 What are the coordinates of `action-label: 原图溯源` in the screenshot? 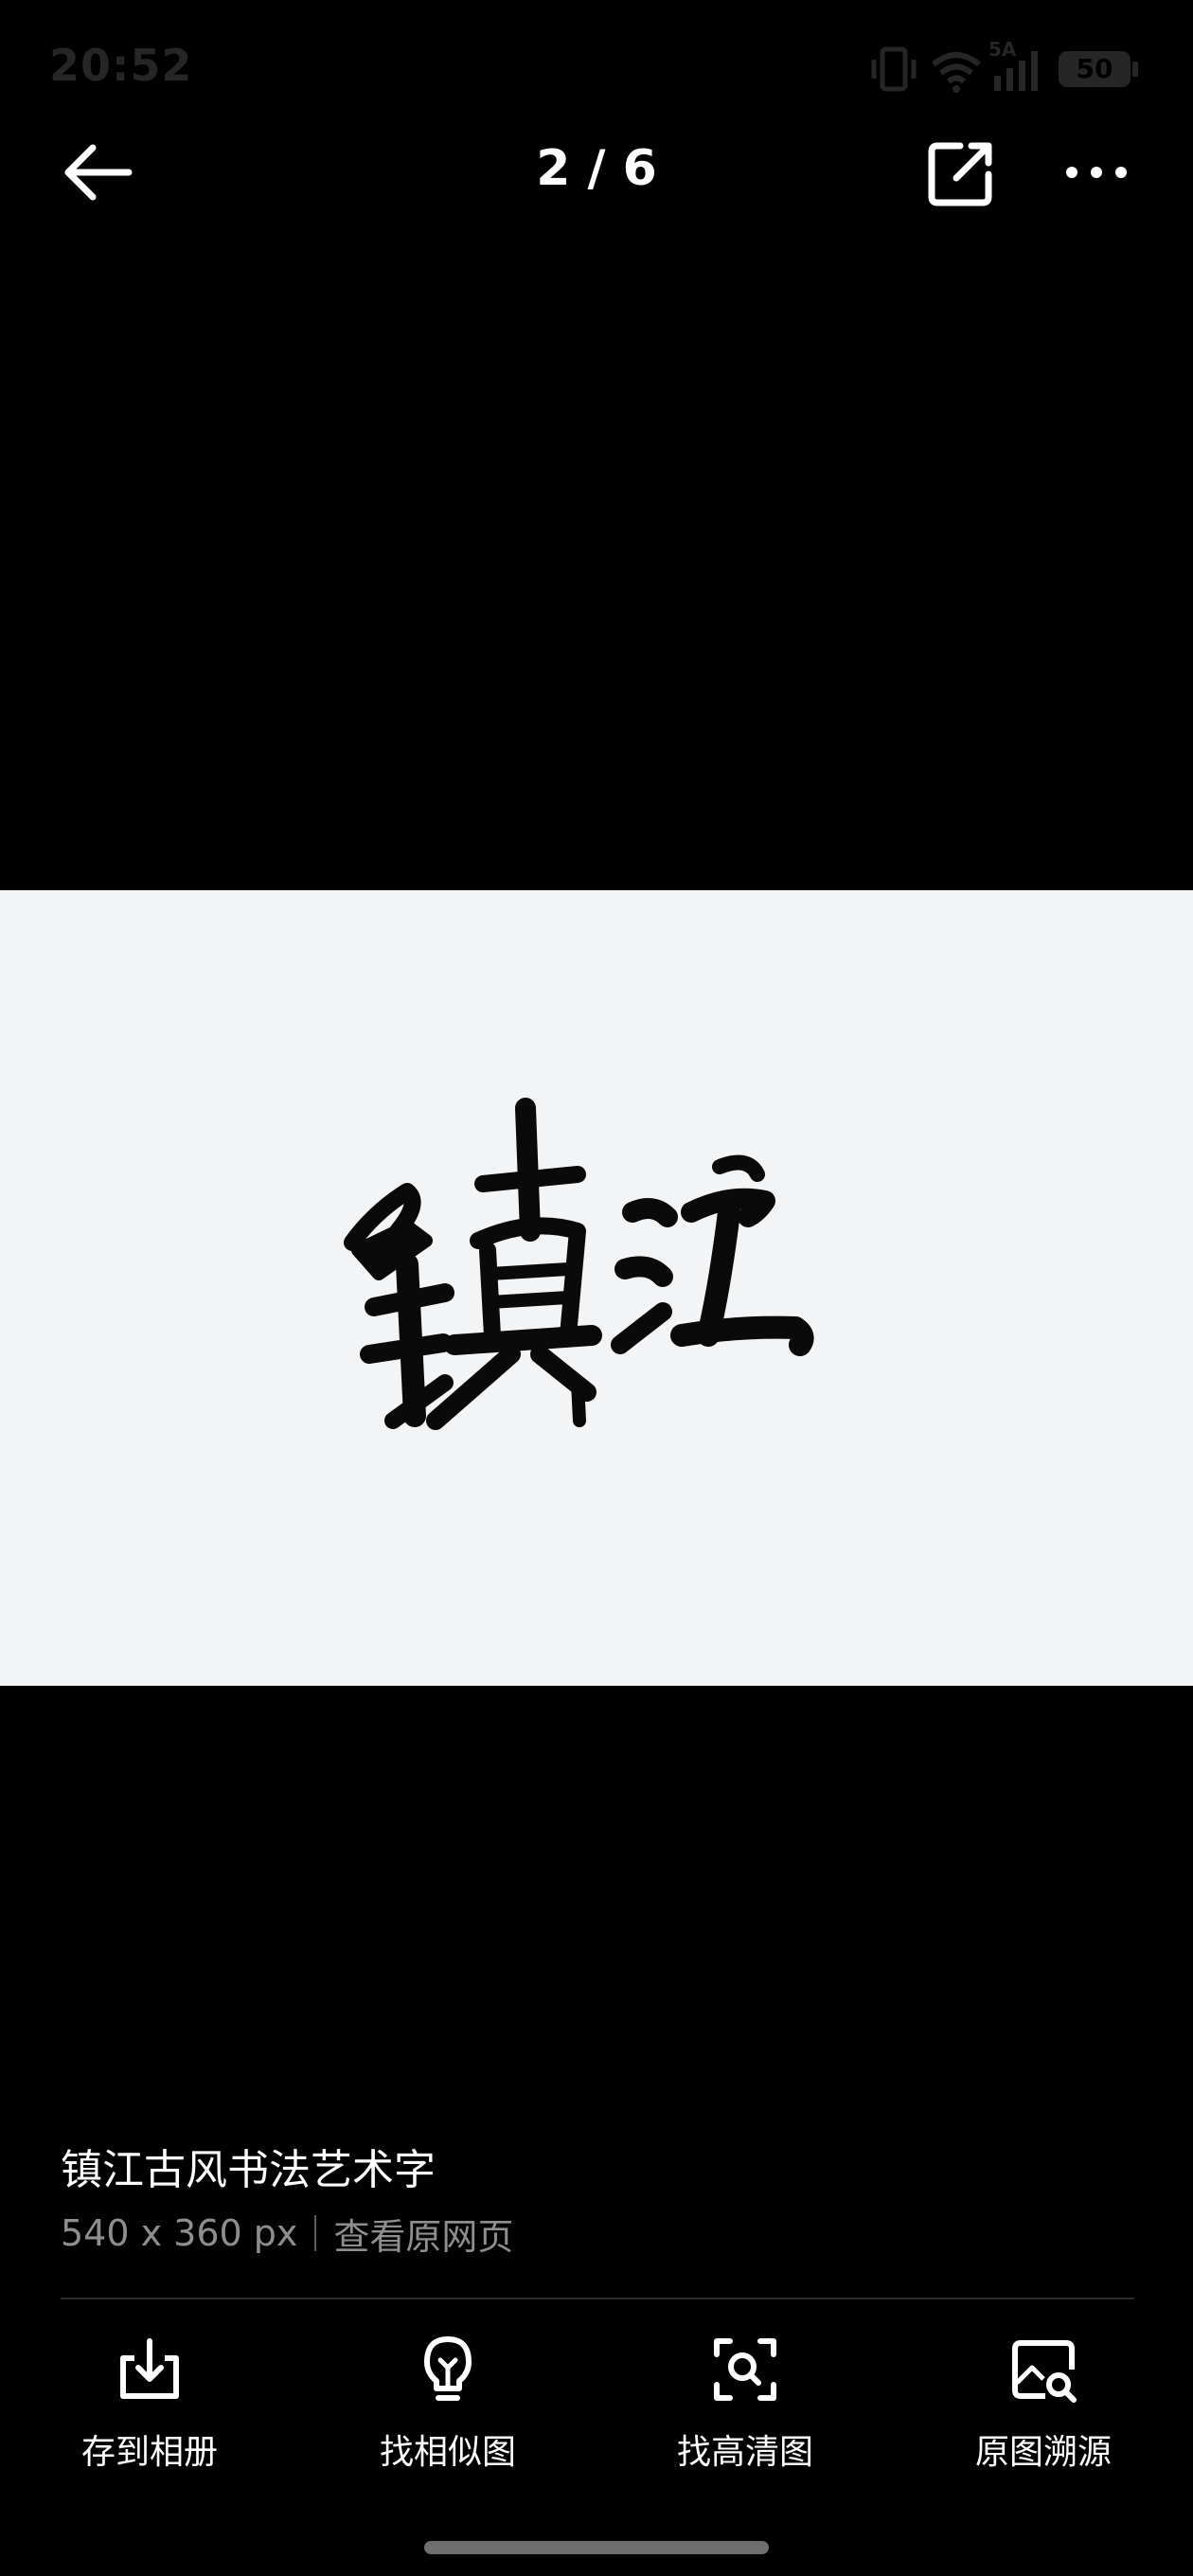 It's located at (1043, 2452).